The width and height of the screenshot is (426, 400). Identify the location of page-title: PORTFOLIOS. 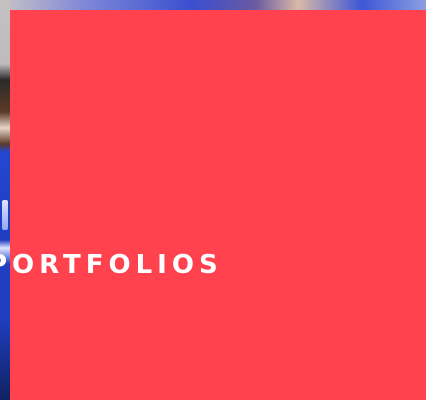
(111, 265).